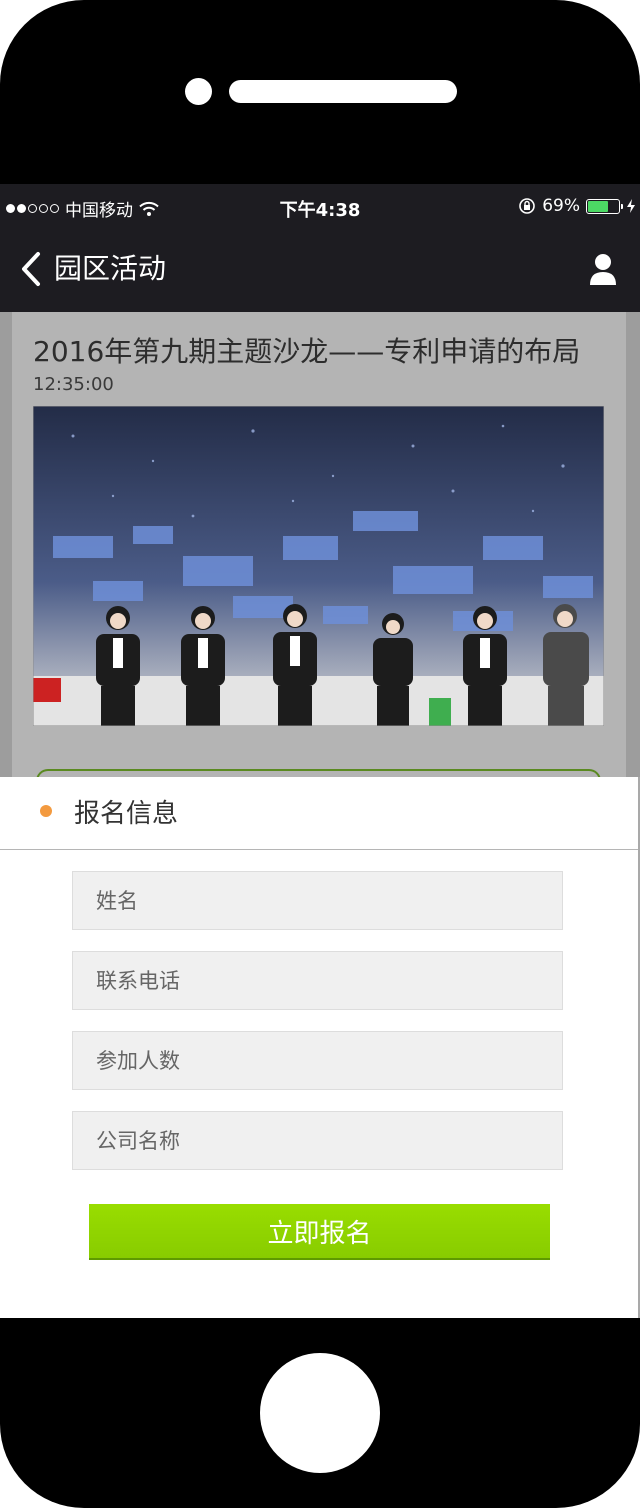  Describe the element at coordinates (603, 269) in the screenshot. I see `user-icon` at that location.